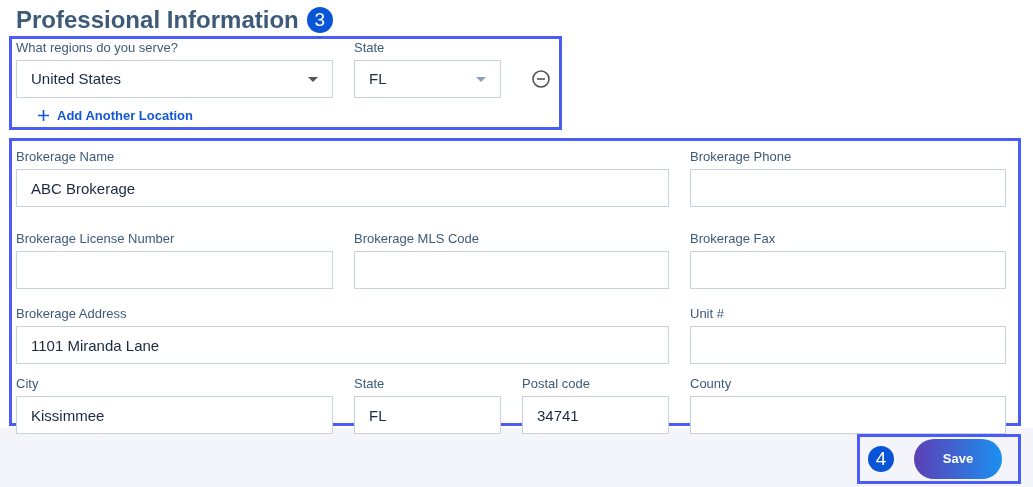  I want to click on field-label: What regions do you serve?, so click(97, 48).